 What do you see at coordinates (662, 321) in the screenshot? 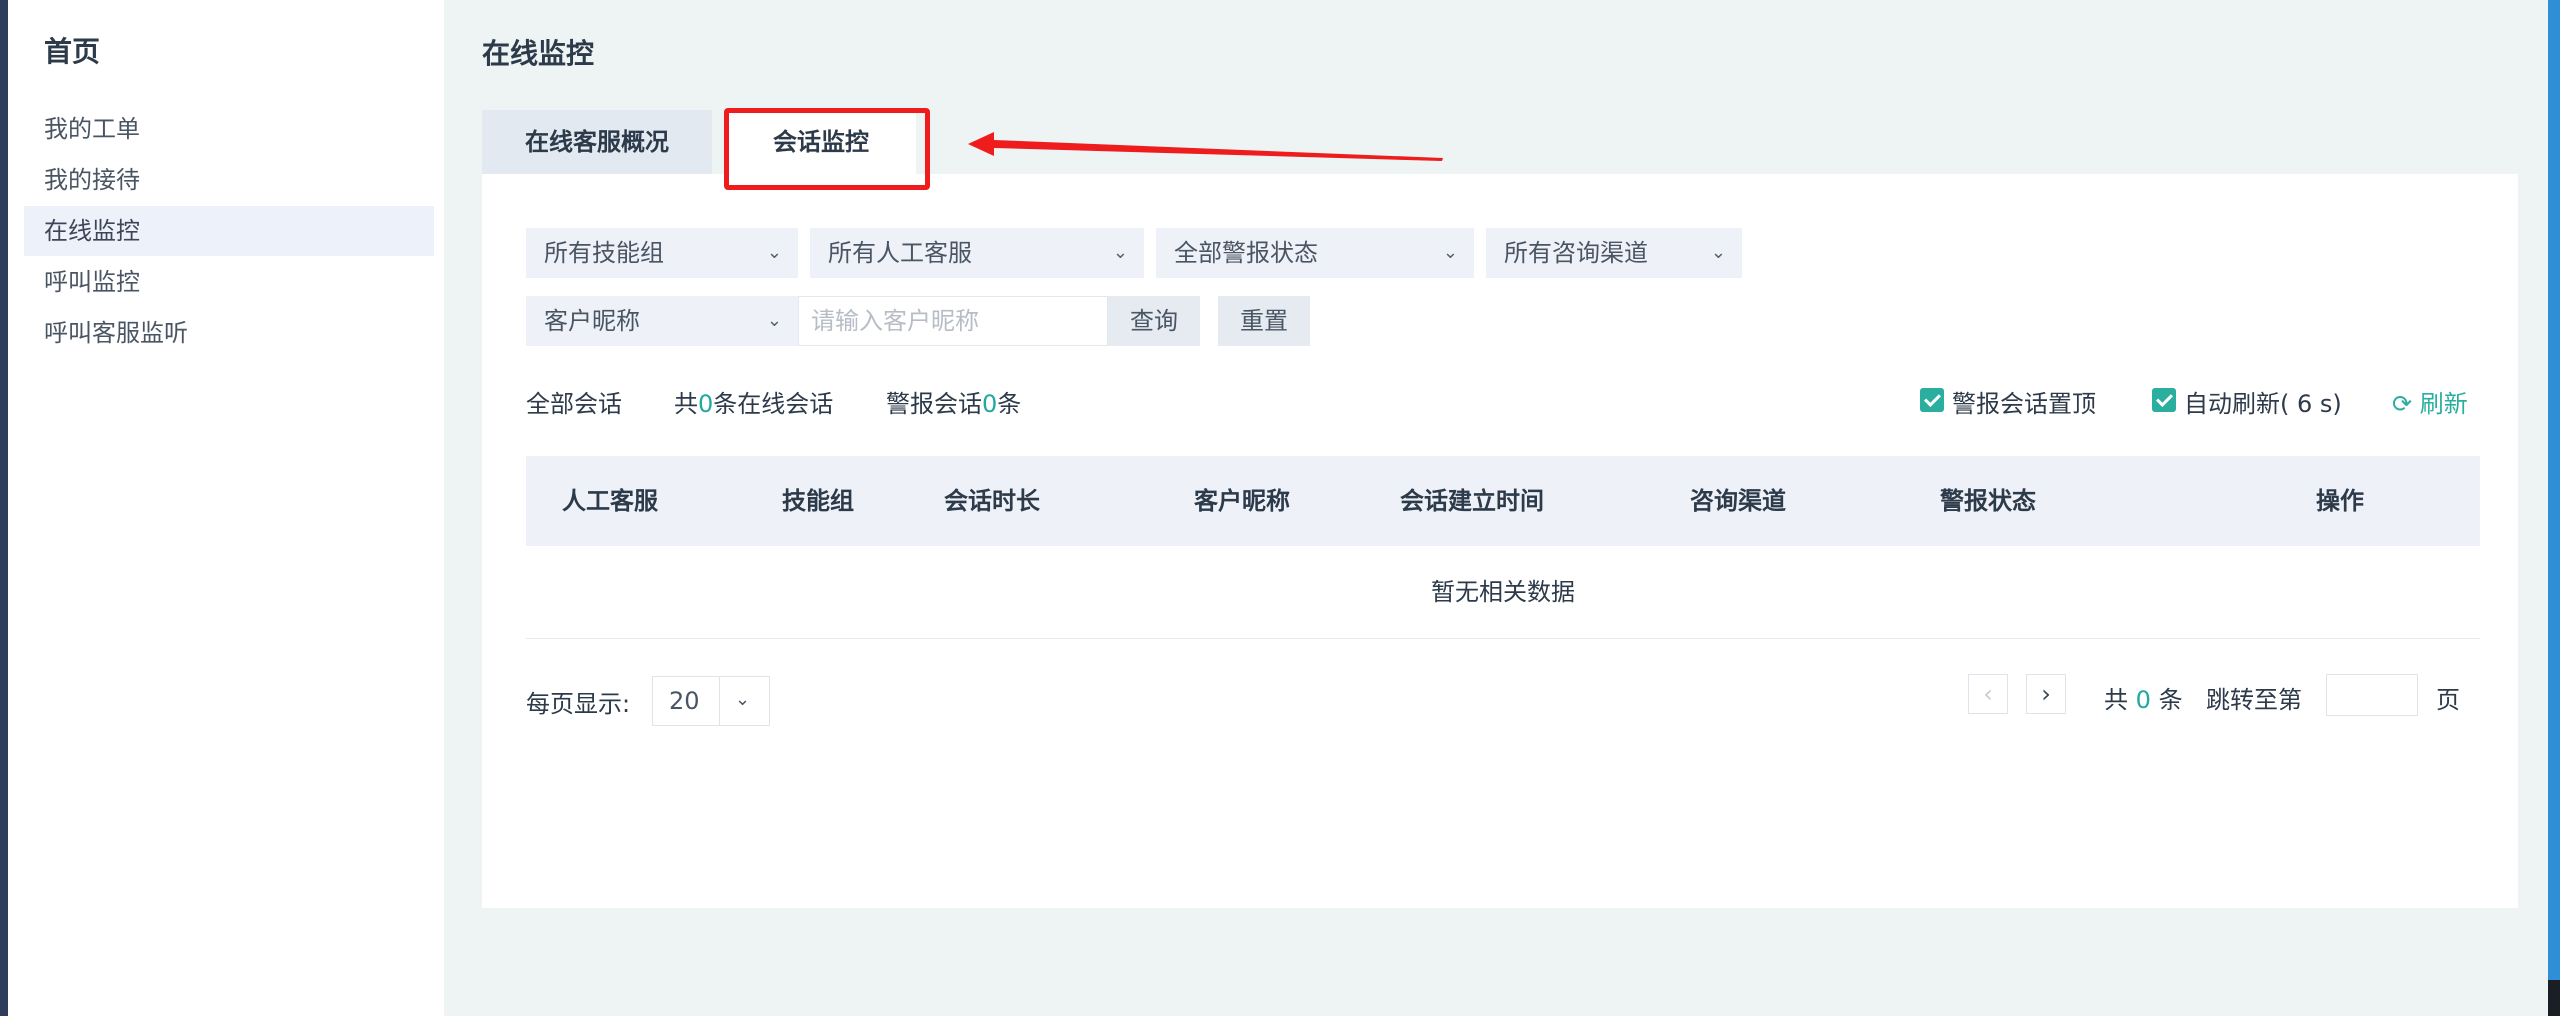
I see `search-type-select: 客户昵称 ⌄` at bounding box center [662, 321].